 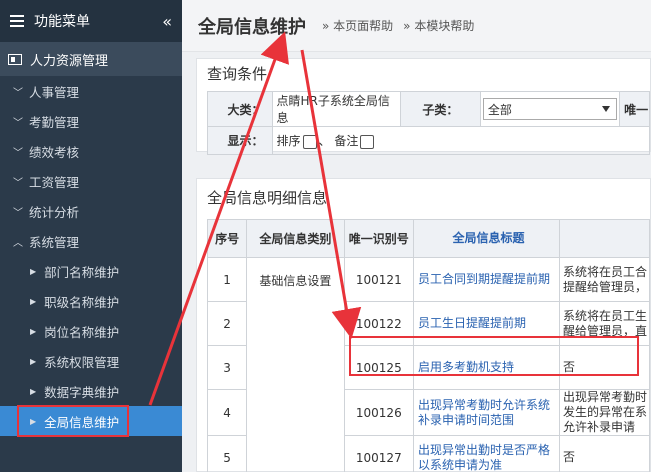 What do you see at coordinates (15, 59) in the screenshot?
I see `id-card-icon` at bounding box center [15, 59].